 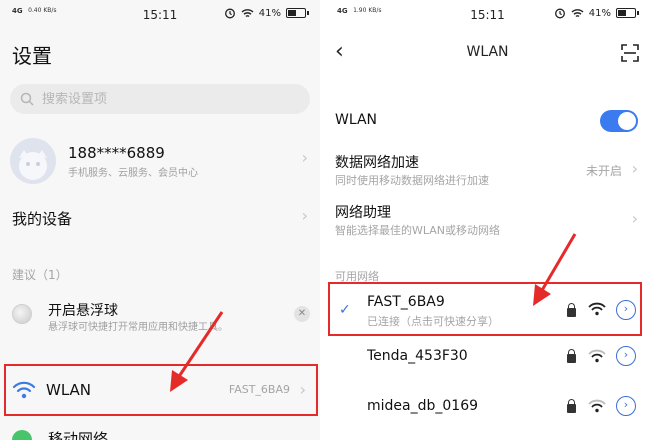 I want to click on mobile-network-item: 移动网络, so click(x=160, y=432).